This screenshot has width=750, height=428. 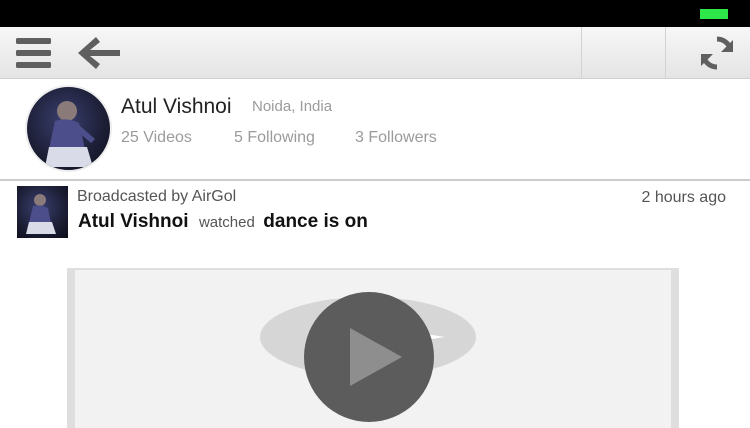 I want to click on activity-video-title: dance is on, so click(x=315, y=221).